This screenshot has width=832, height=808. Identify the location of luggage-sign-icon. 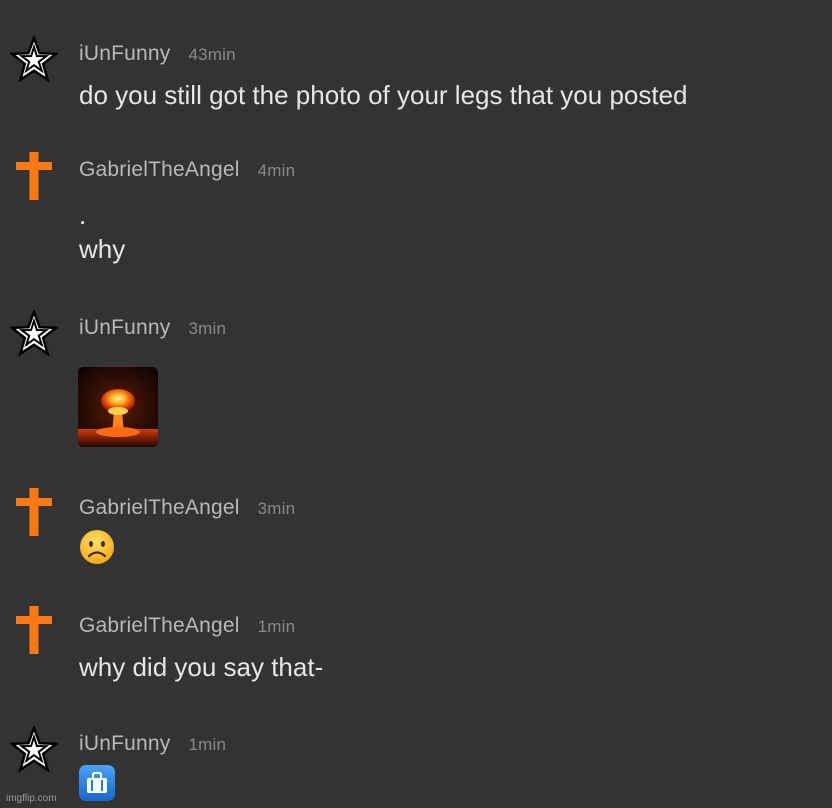
(97, 783).